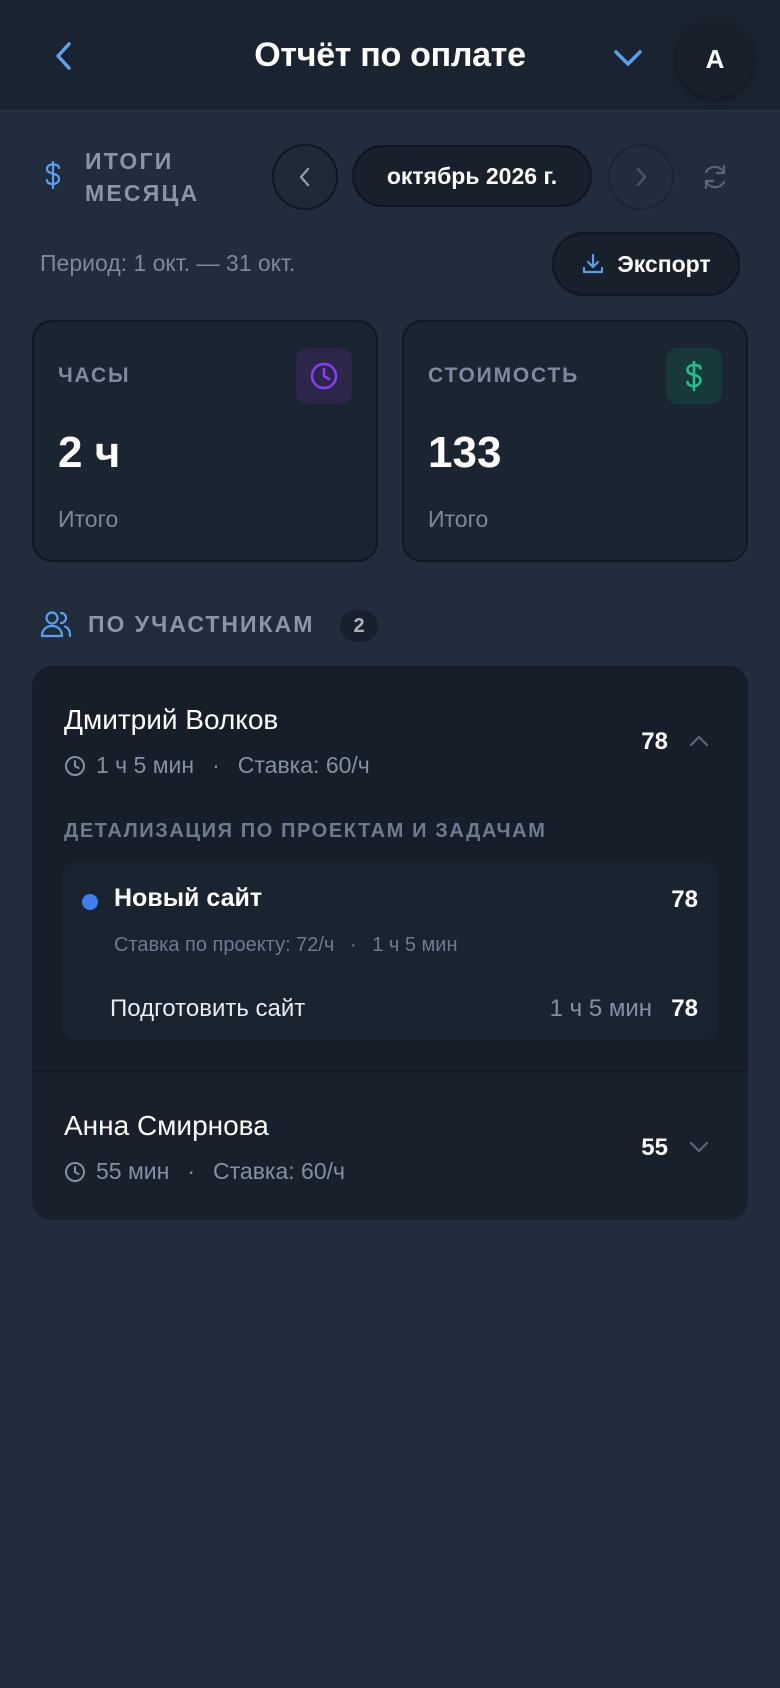 The height and width of the screenshot is (1688, 780). I want to click on period-label: Период: 1 окт. — 31 окт., so click(168, 263).